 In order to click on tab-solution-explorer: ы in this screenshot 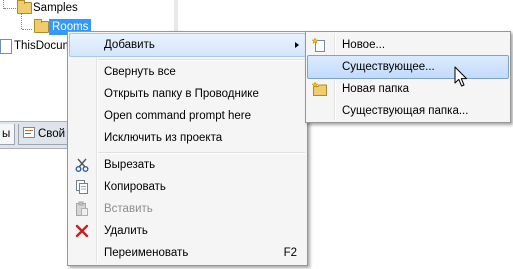, I will do `click(8, 134)`.